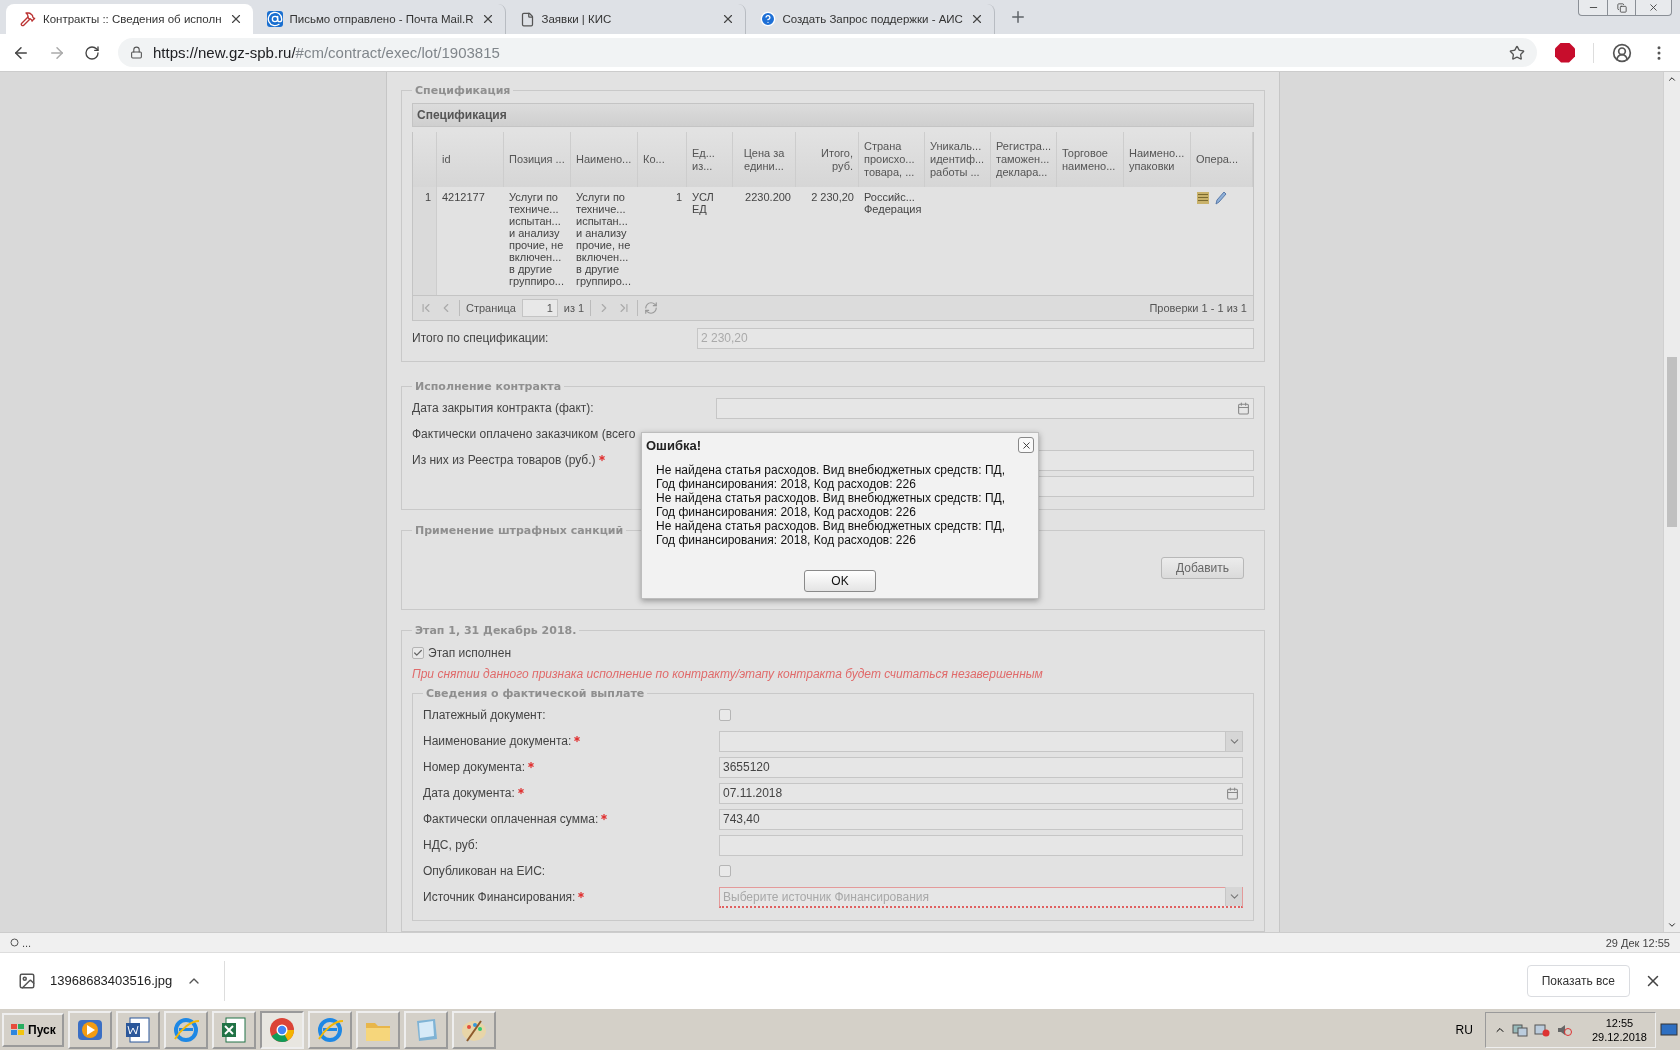  I want to click on table-cell-text: Российс... Федерация, so click(893, 203).